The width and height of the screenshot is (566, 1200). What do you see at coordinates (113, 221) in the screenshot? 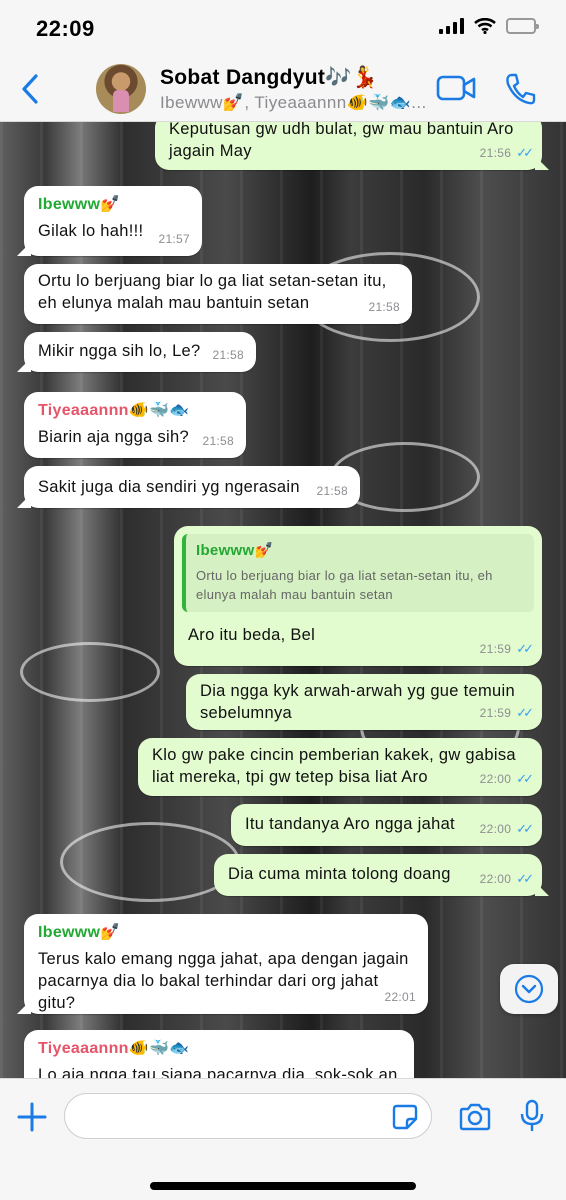
I see `message-incoming: Ibewww💅 Gilak lo hah!!! 21:57` at bounding box center [113, 221].